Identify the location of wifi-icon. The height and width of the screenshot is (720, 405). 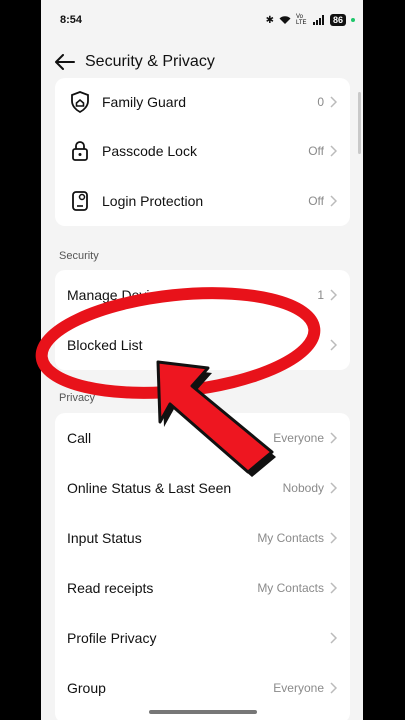
(285, 20).